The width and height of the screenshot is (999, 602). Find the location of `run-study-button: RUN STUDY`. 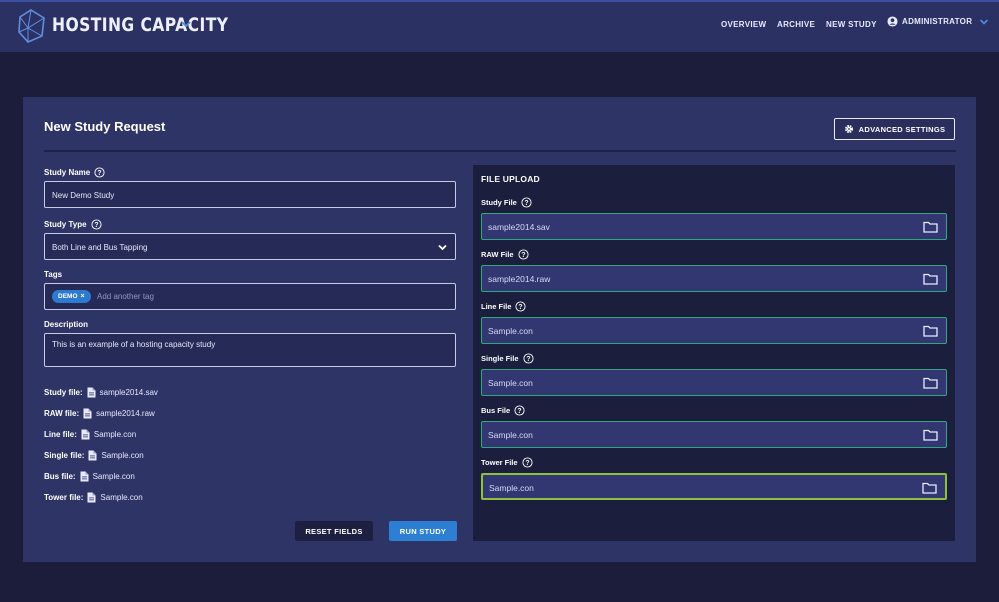

run-study-button: RUN STUDY is located at coordinates (423, 531).